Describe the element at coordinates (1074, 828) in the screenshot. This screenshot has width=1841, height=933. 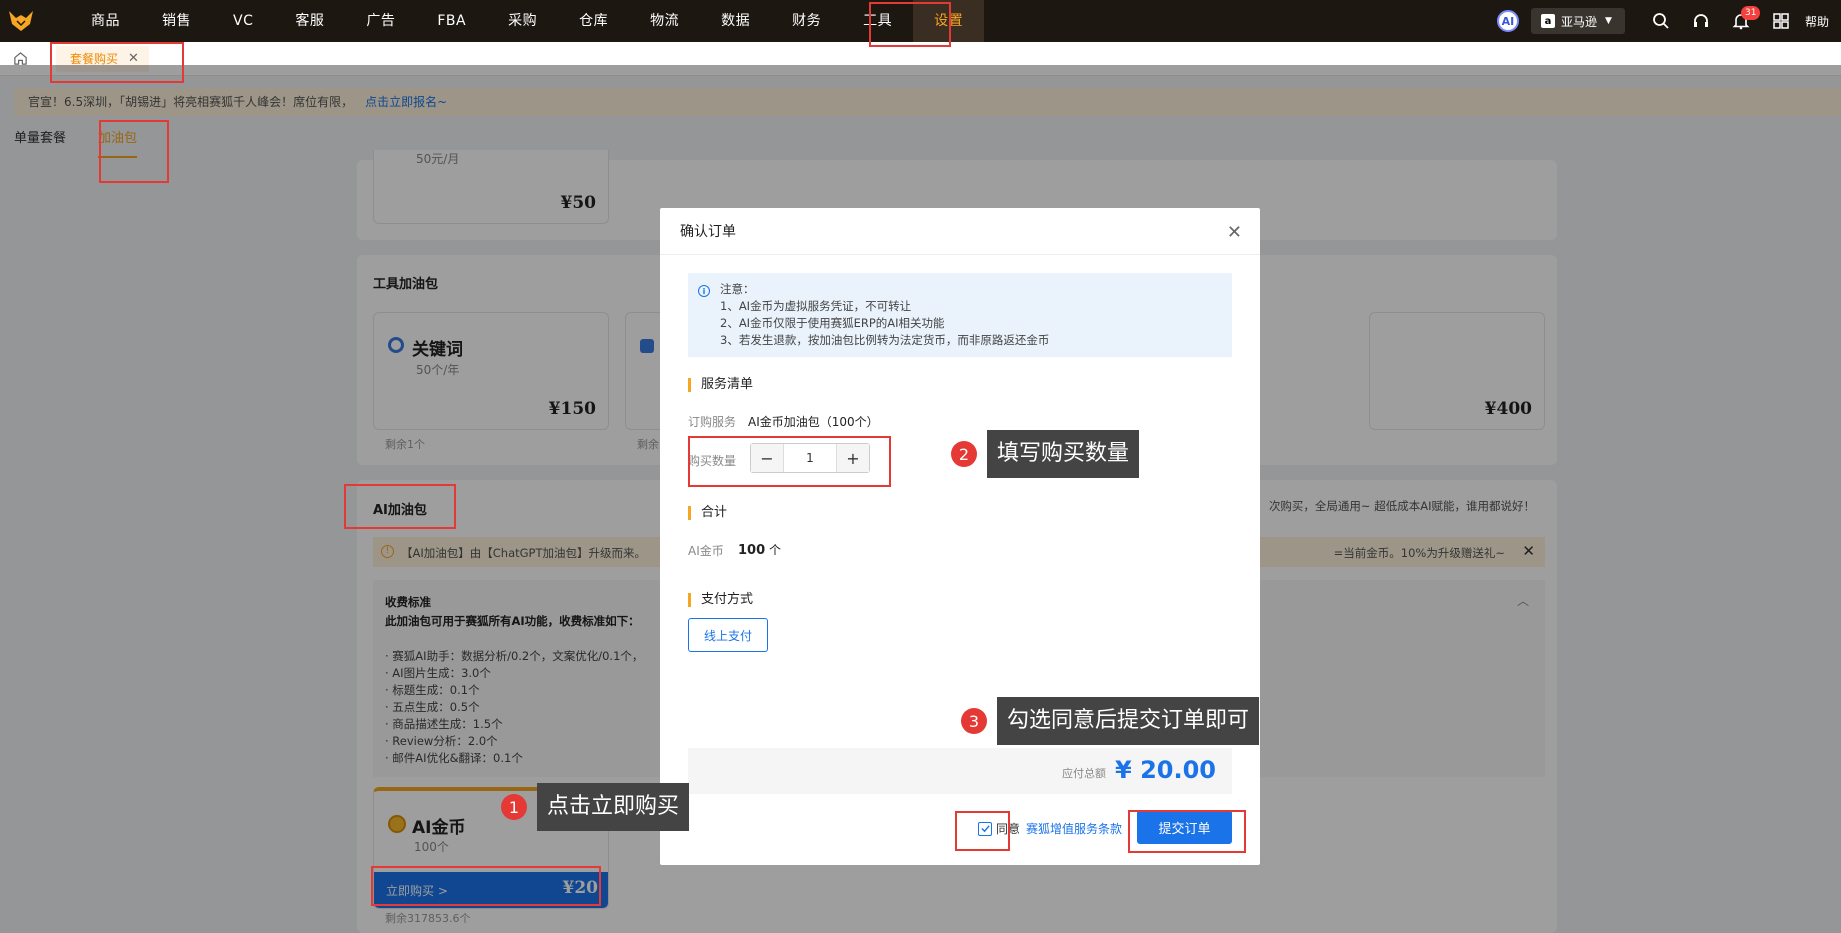
I see `terms-link: 赛狐增值服务条款` at that location.